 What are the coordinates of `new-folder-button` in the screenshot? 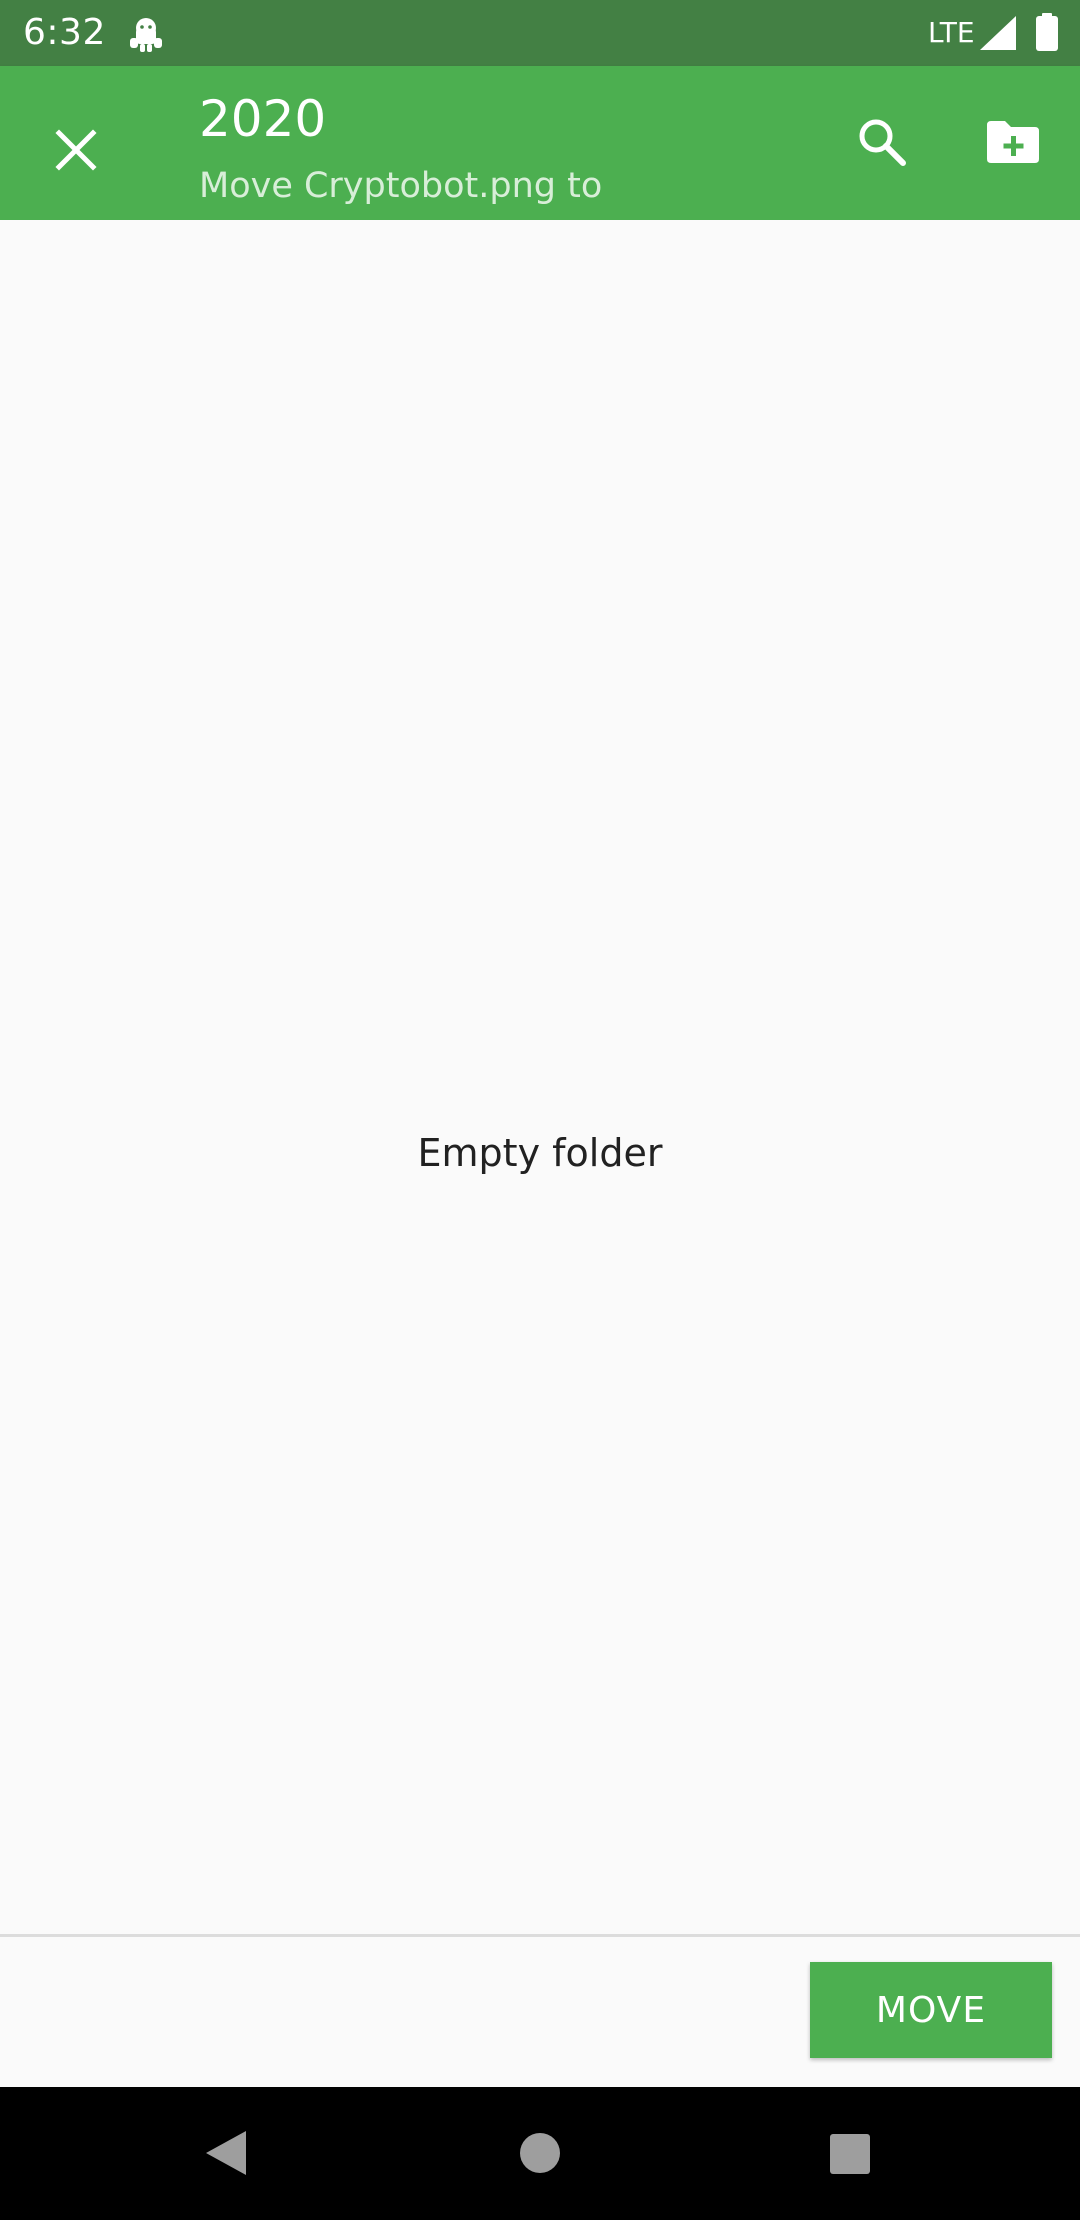 It's located at (1013, 142).